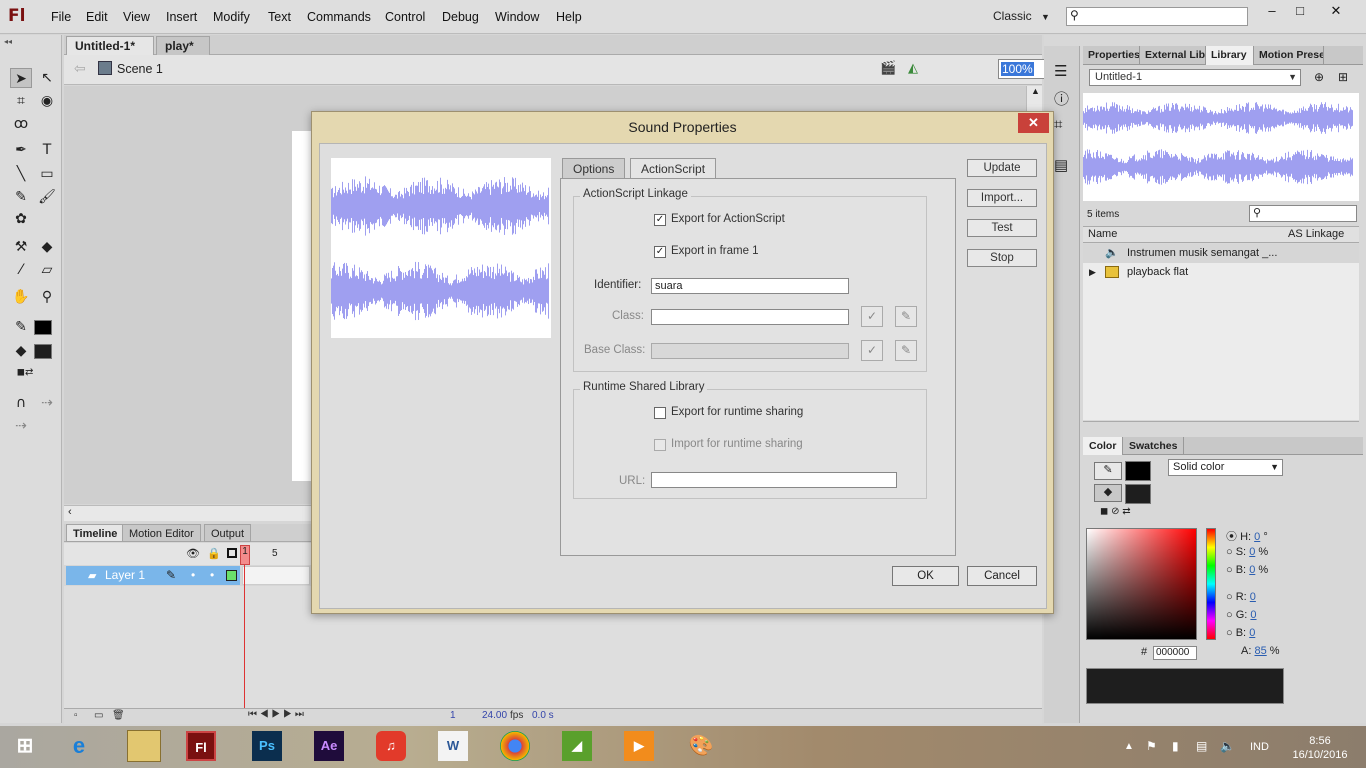 This screenshot has height=768, width=1366. Describe the element at coordinates (515, 746) in the screenshot. I see `chrome-icon` at that location.